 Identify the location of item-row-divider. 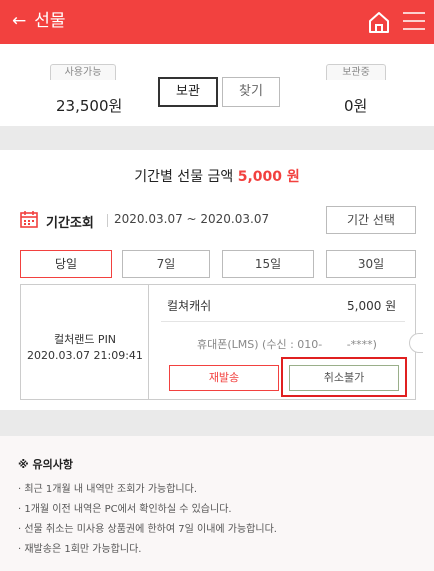
(283, 321).